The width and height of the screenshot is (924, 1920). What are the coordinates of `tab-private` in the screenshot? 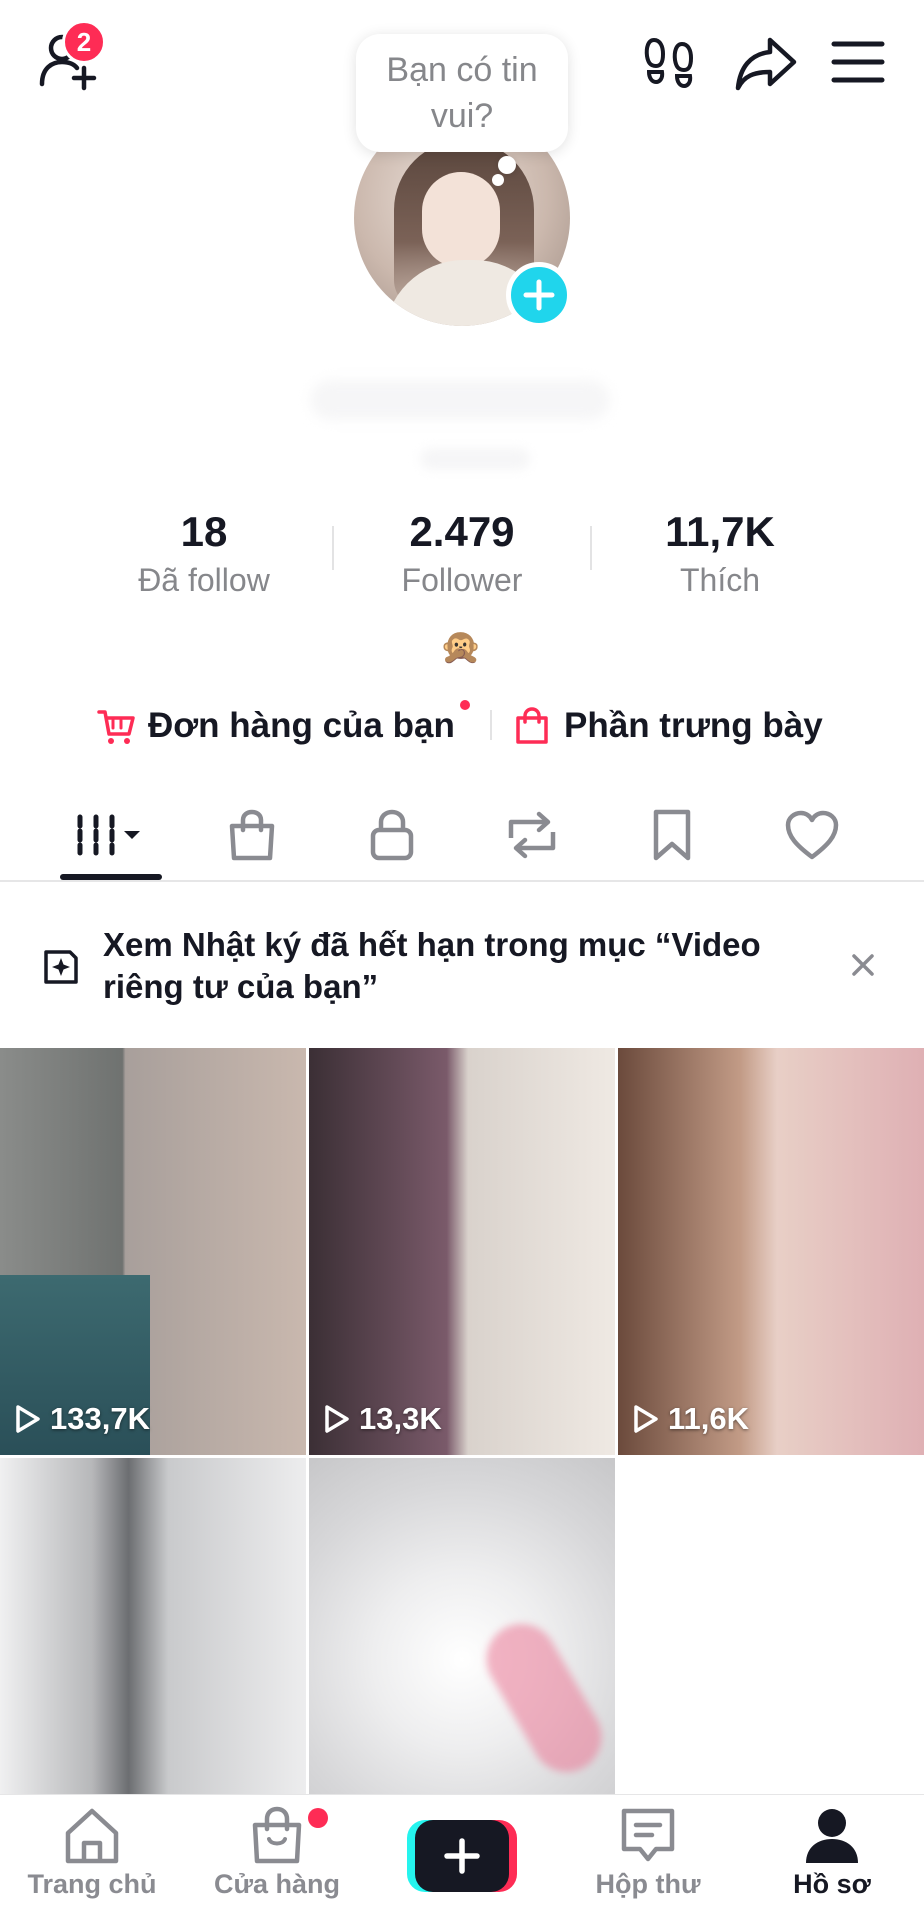 It's located at (392, 835).